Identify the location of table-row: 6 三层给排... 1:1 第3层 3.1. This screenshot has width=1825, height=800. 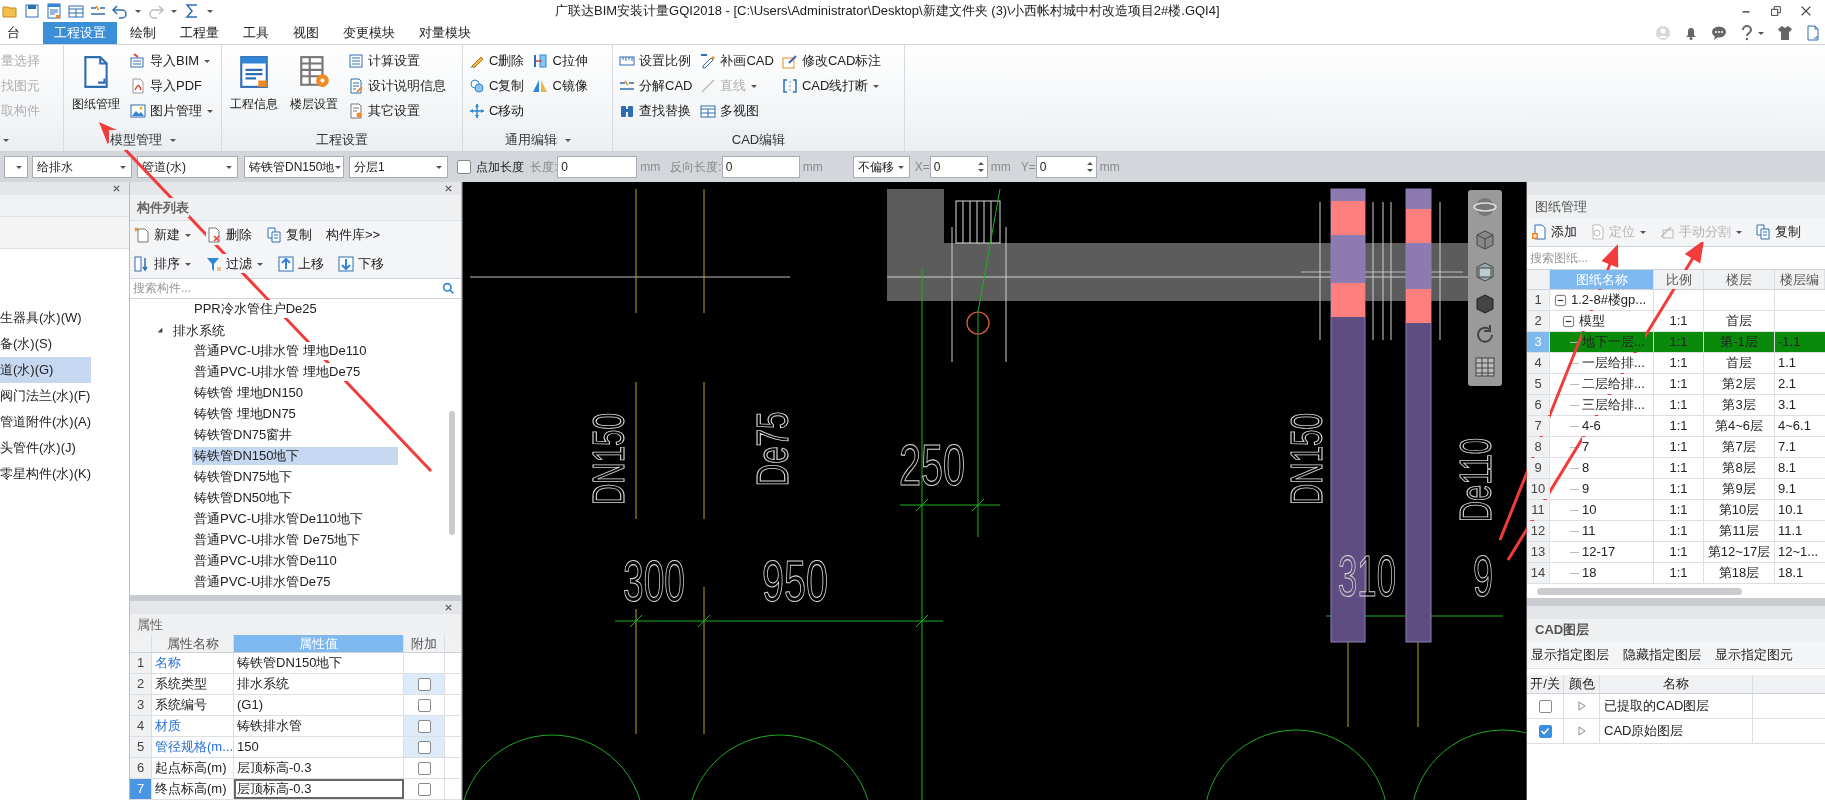
(1676, 405).